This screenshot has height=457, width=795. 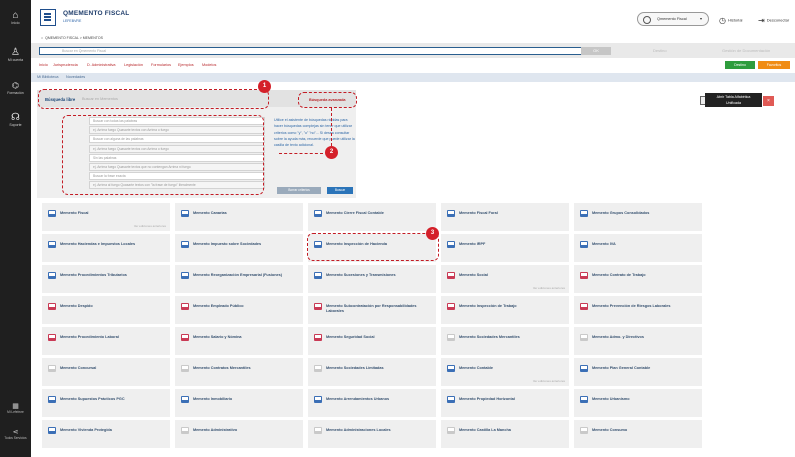 What do you see at coordinates (106, 434) in the screenshot?
I see `memento-card: Memento Vivienda Protegida` at bounding box center [106, 434].